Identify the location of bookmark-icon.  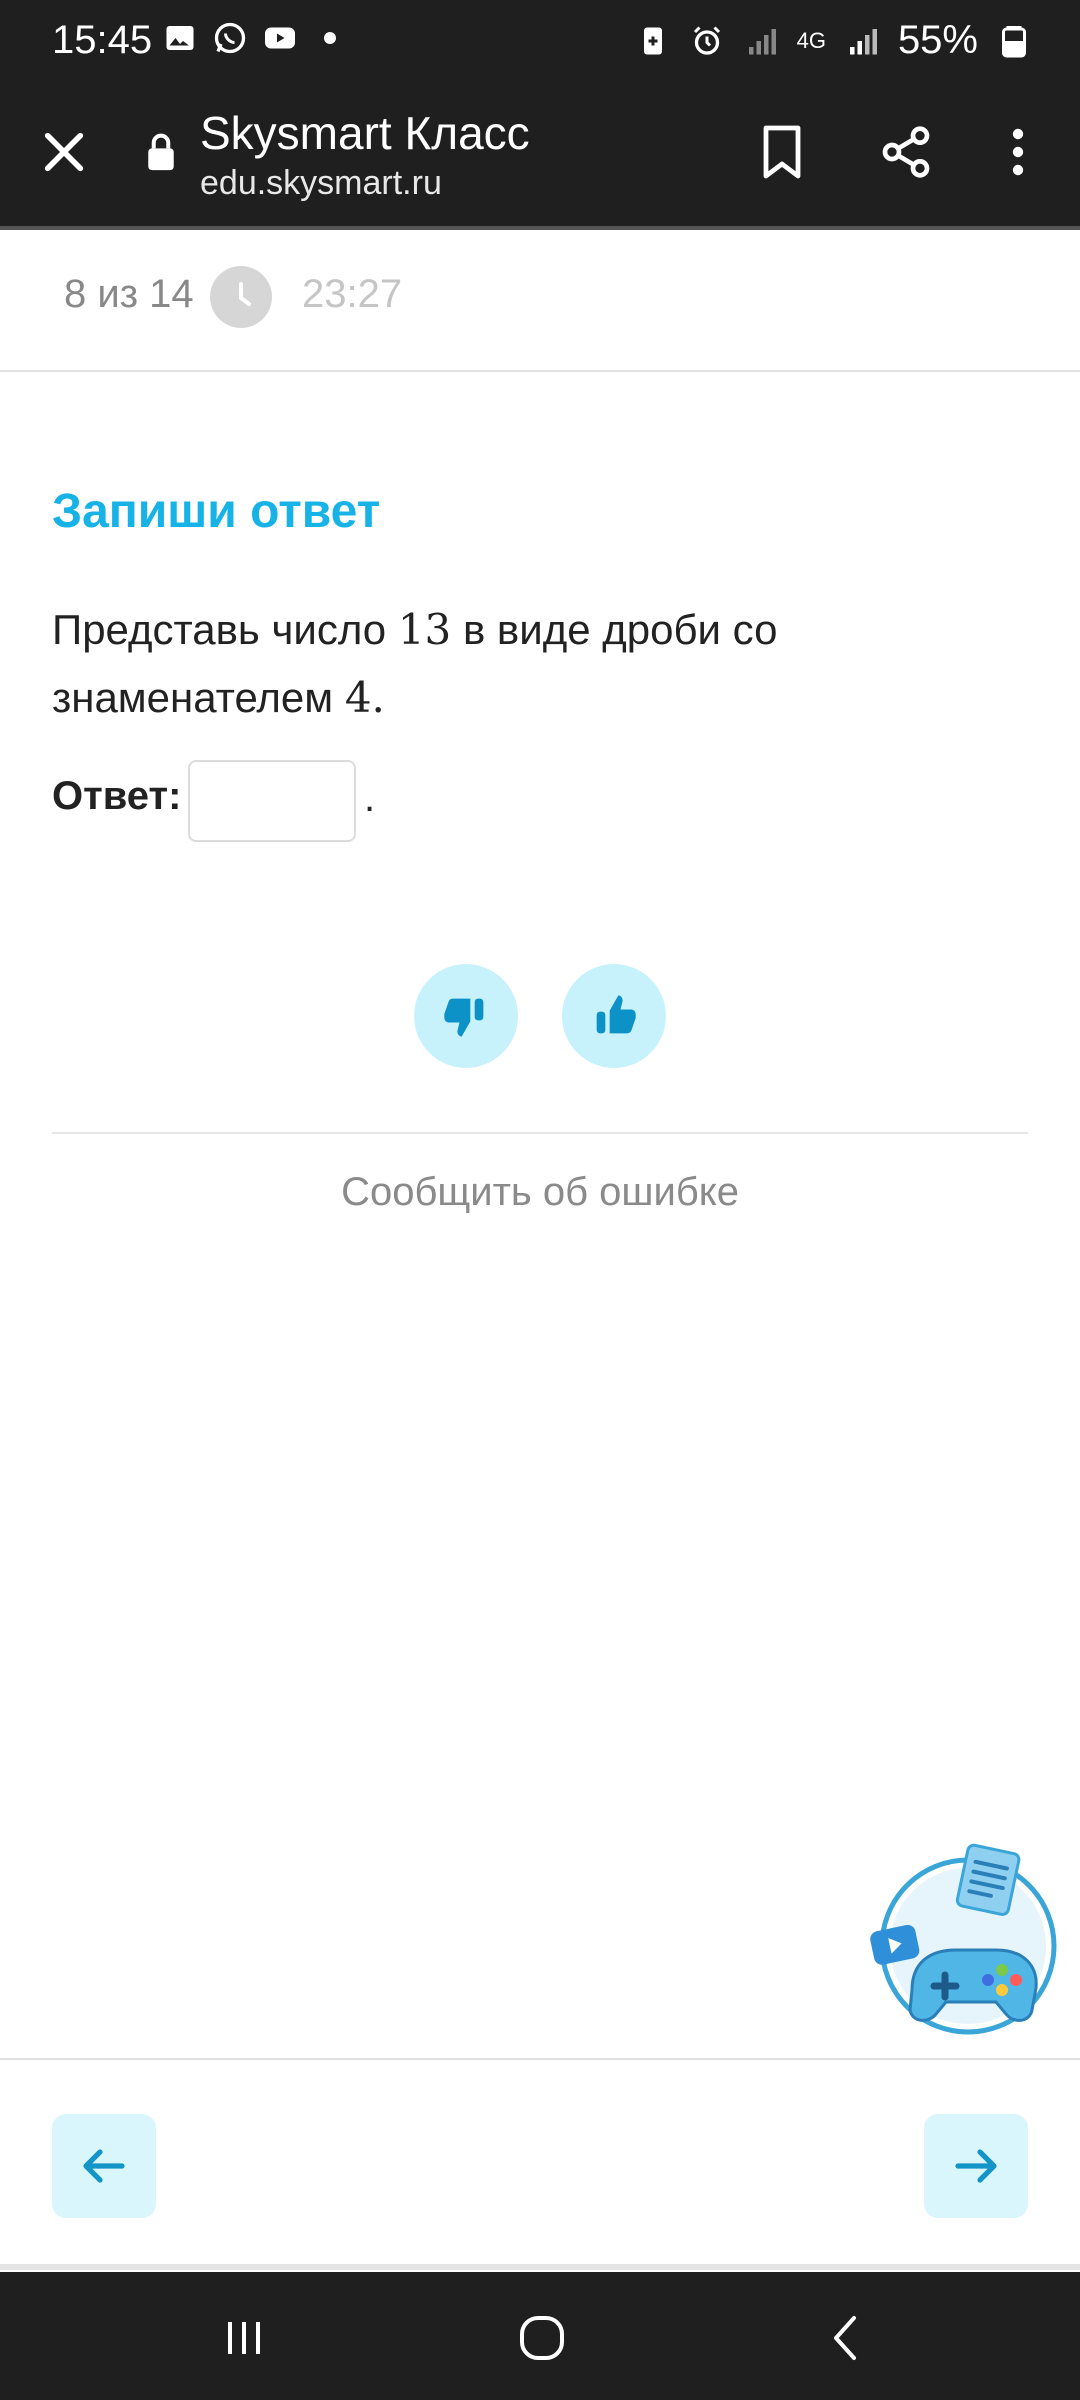
(782, 152).